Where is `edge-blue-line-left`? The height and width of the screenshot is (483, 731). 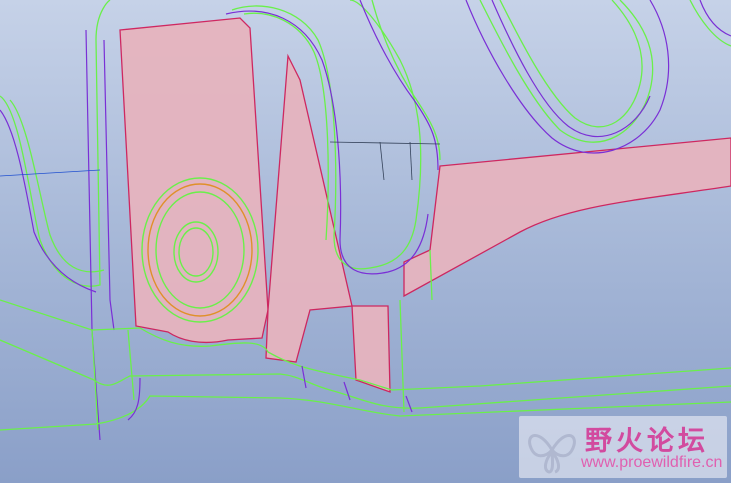
edge-blue-line-left is located at coordinates (50, 173).